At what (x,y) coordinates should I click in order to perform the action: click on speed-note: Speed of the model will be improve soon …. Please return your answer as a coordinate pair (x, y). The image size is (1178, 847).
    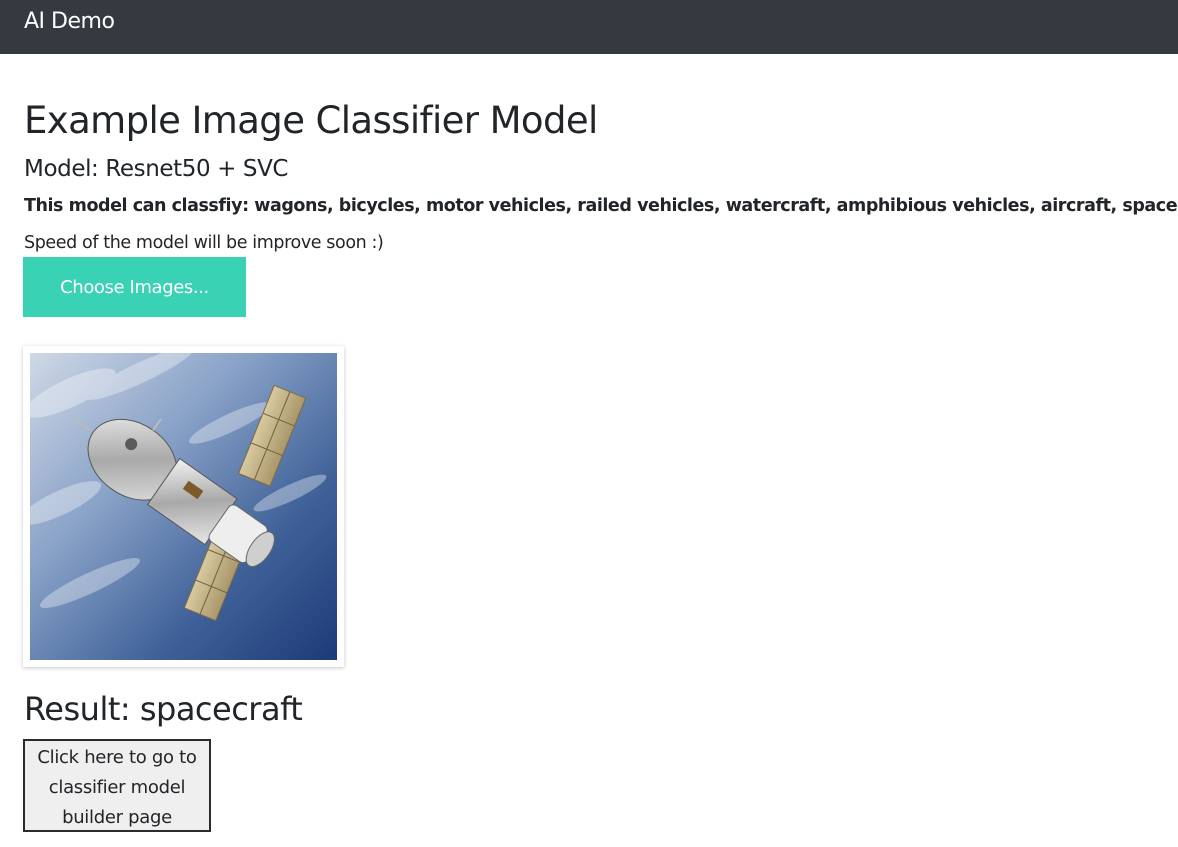
    Looking at the image, I should click on (204, 243).